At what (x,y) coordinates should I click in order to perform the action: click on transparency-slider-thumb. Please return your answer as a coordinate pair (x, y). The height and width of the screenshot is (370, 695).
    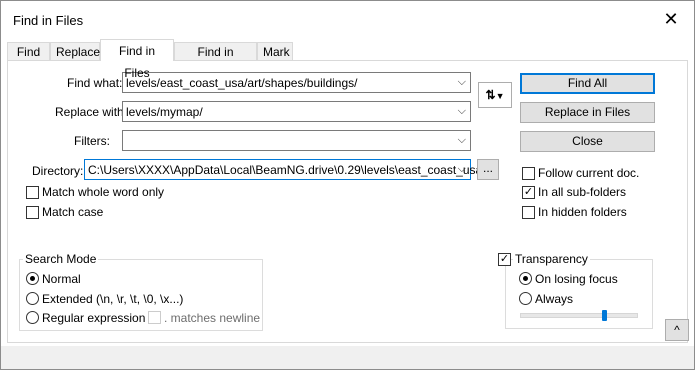
    Looking at the image, I should click on (604, 315).